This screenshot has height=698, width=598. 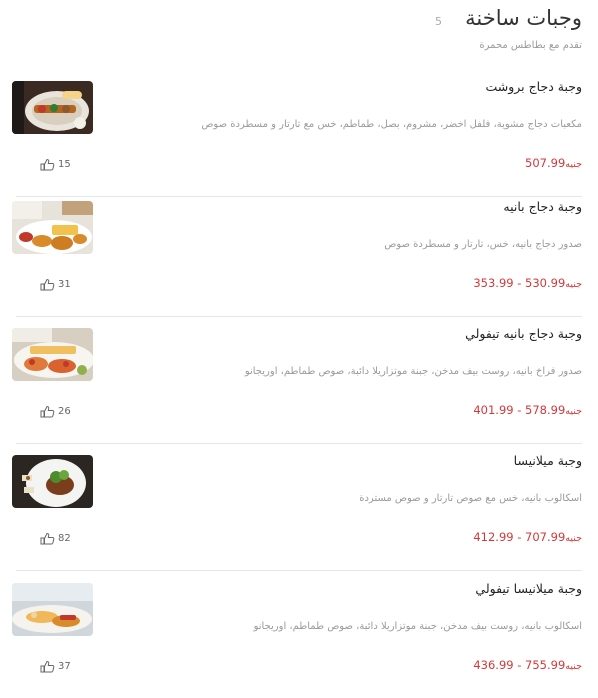 I want to click on item-name: وجبة دجاج بانيه تيفولي, so click(x=523, y=333).